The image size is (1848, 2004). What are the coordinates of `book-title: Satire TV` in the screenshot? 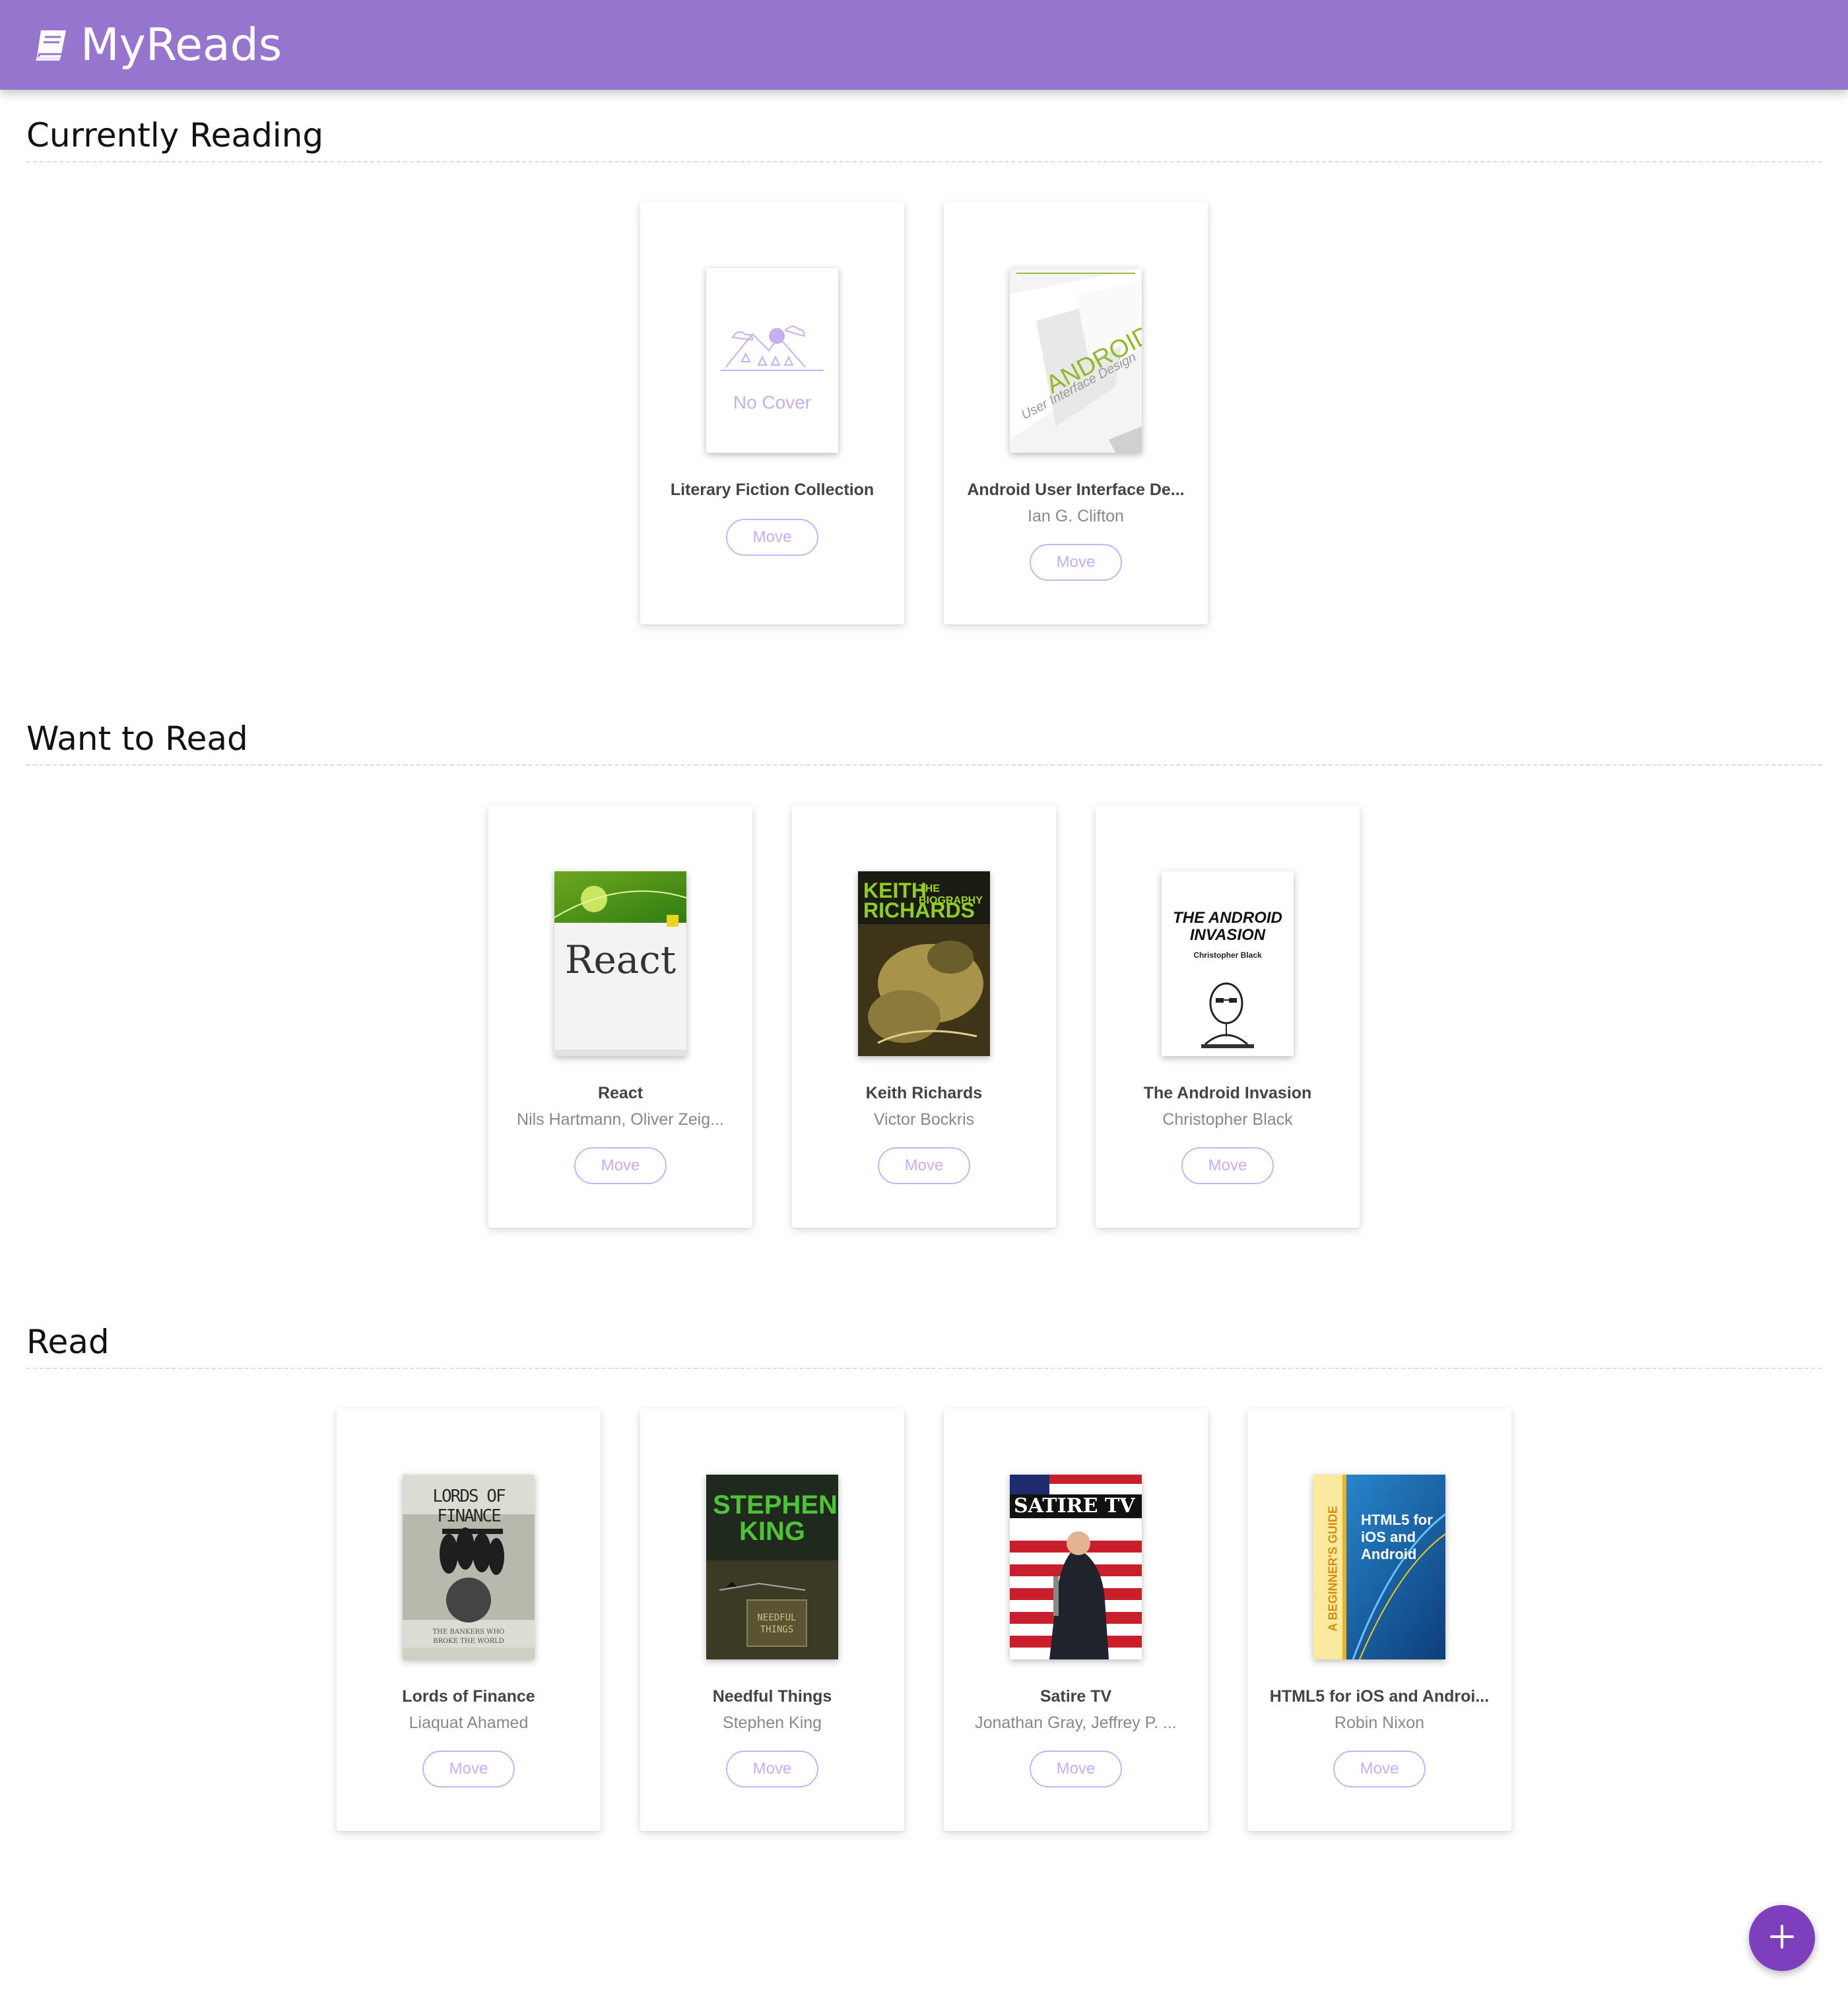 It's located at (1076, 1696).